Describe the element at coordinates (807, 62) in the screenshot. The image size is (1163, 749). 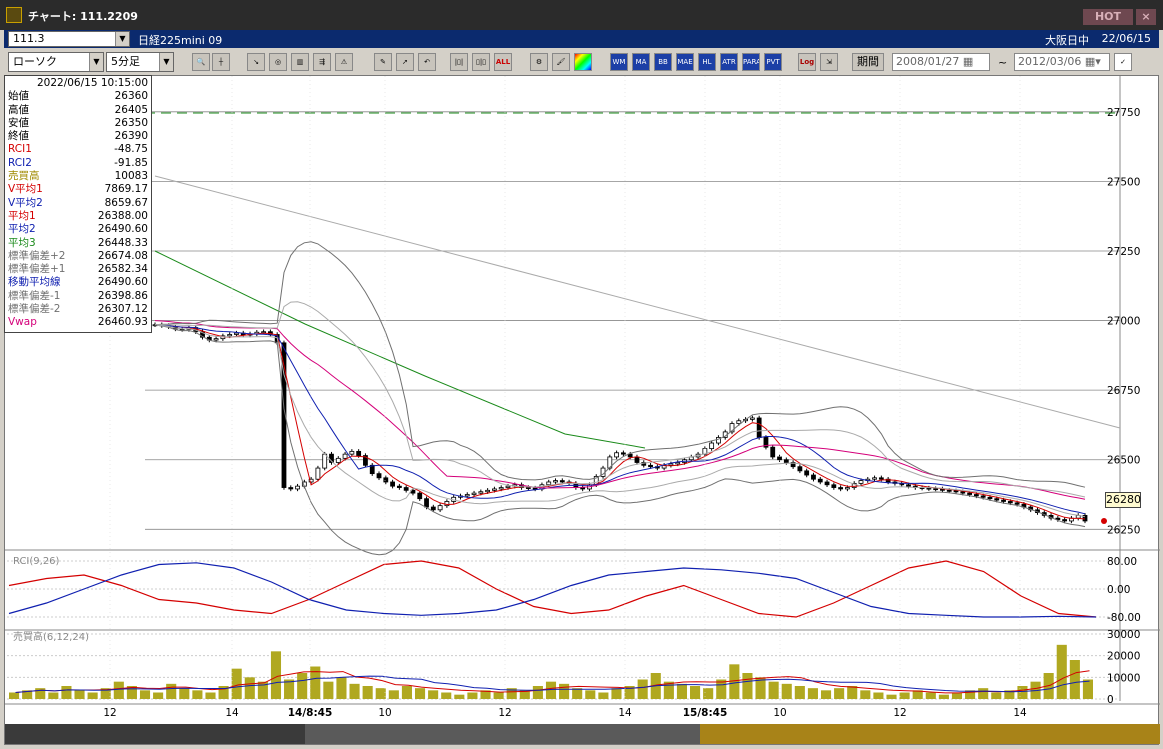
I see `log-button: Log` at that location.